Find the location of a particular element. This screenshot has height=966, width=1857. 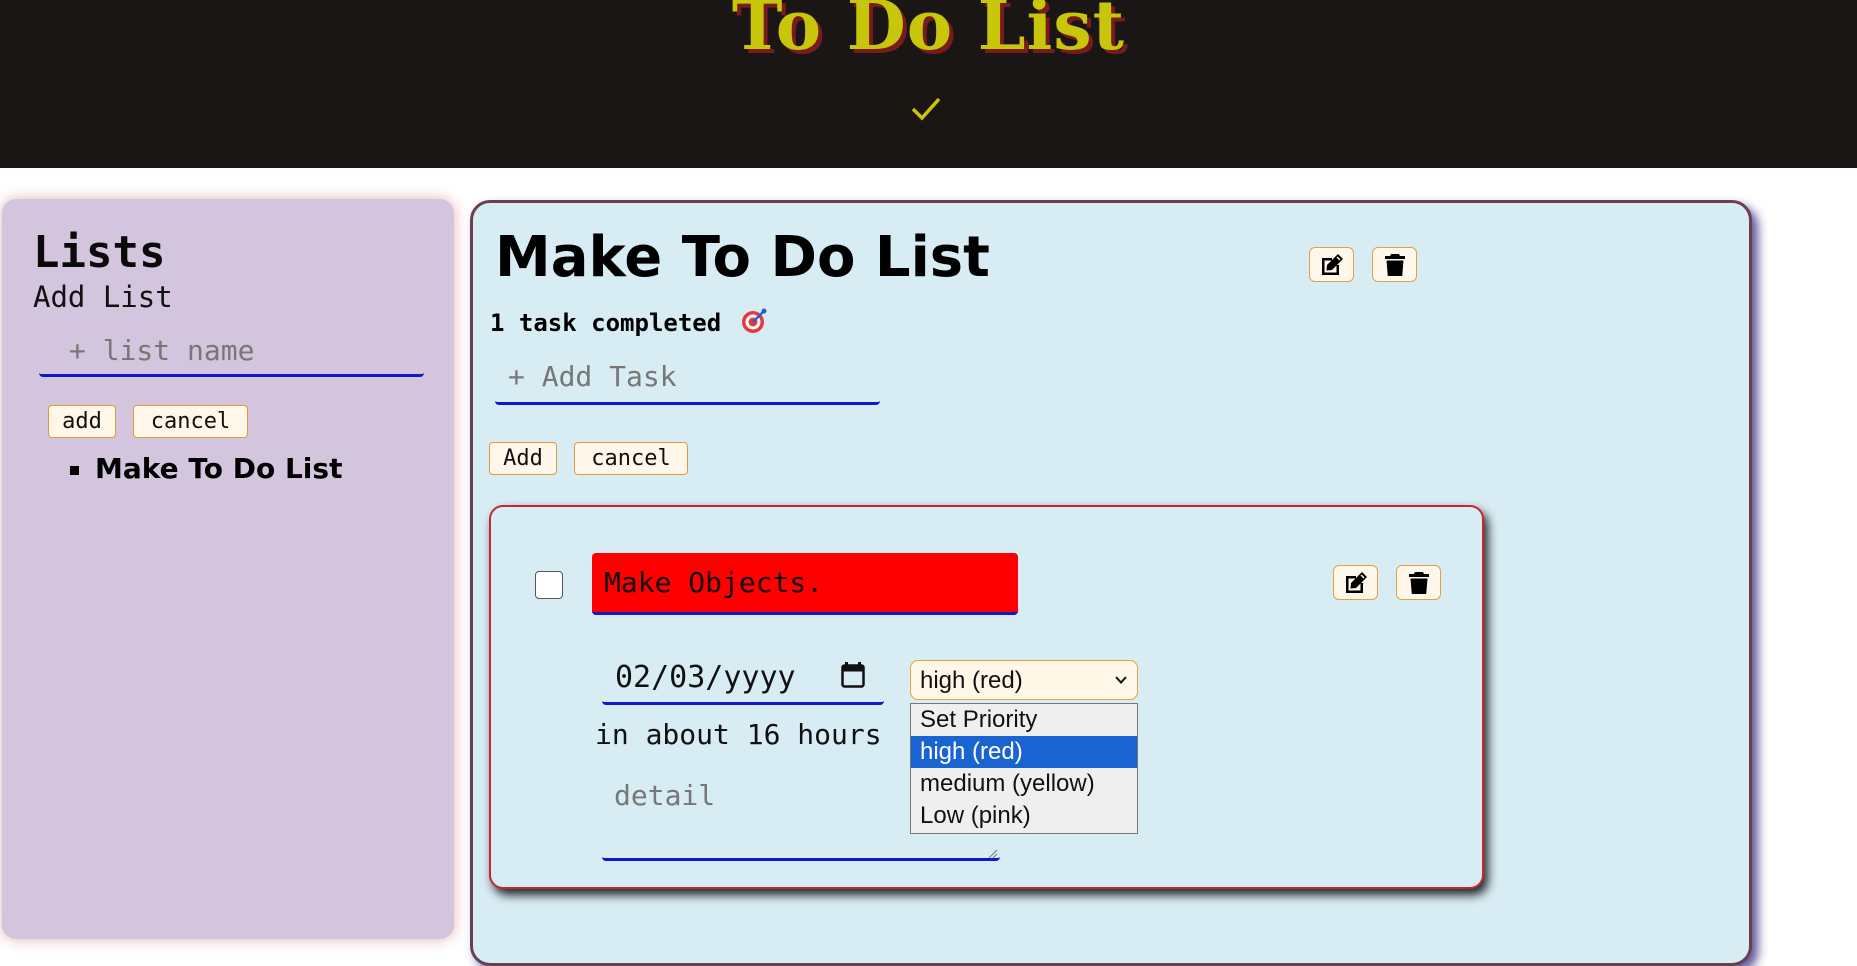

due-date-value: 02/03/yyyy is located at coordinates (705, 677).